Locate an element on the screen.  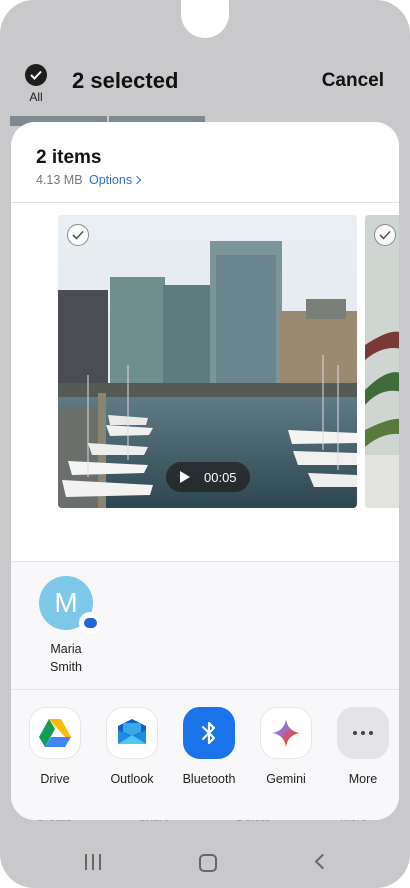
options-label: Options is located at coordinates (111, 180).